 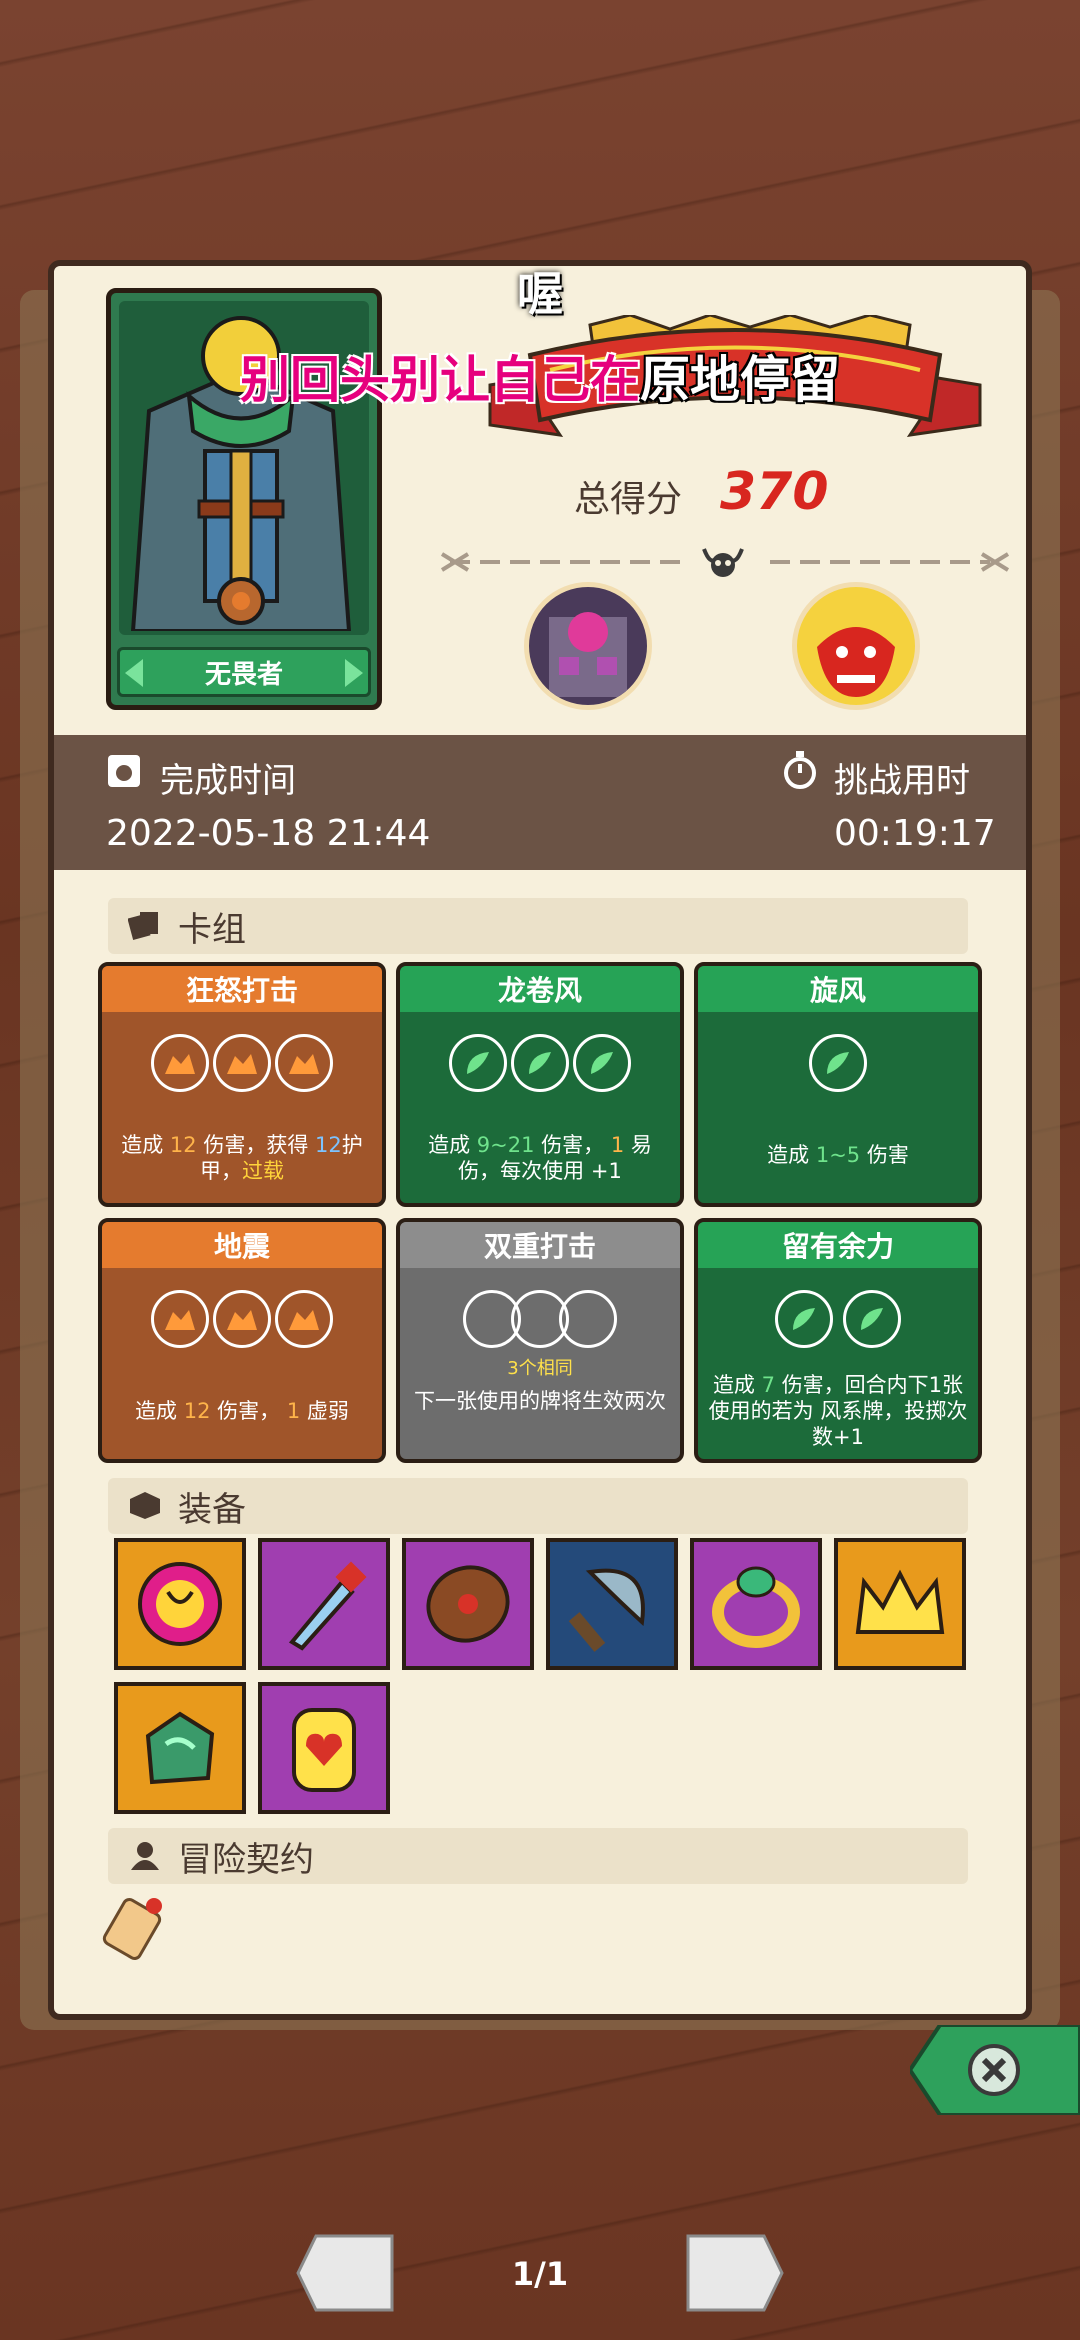 I want to click on stopwatch-icon, so click(x=800, y=770).